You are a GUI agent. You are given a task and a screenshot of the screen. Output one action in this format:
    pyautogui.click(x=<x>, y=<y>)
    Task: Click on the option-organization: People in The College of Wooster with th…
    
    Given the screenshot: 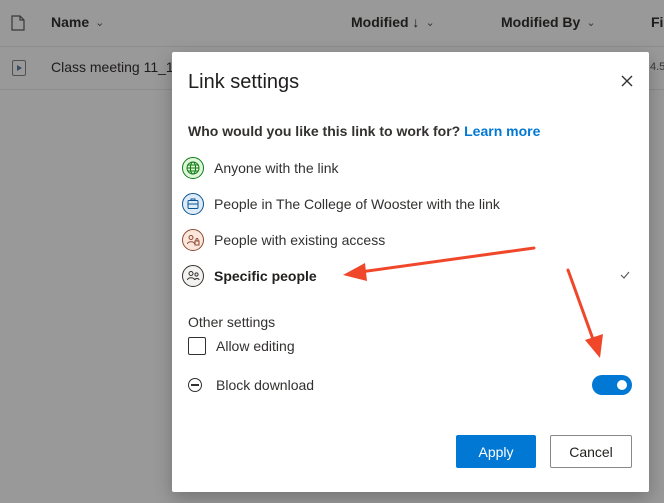 What is the action you would take?
    pyautogui.click(x=409, y=204)
    